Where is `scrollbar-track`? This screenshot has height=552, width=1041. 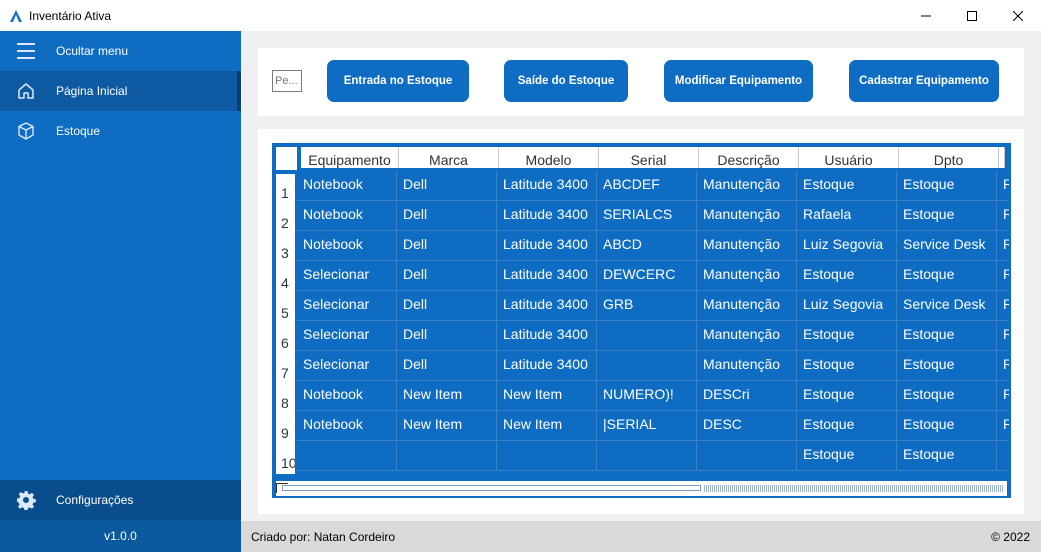
scrollbar-track is located at coordinates (854, 488).